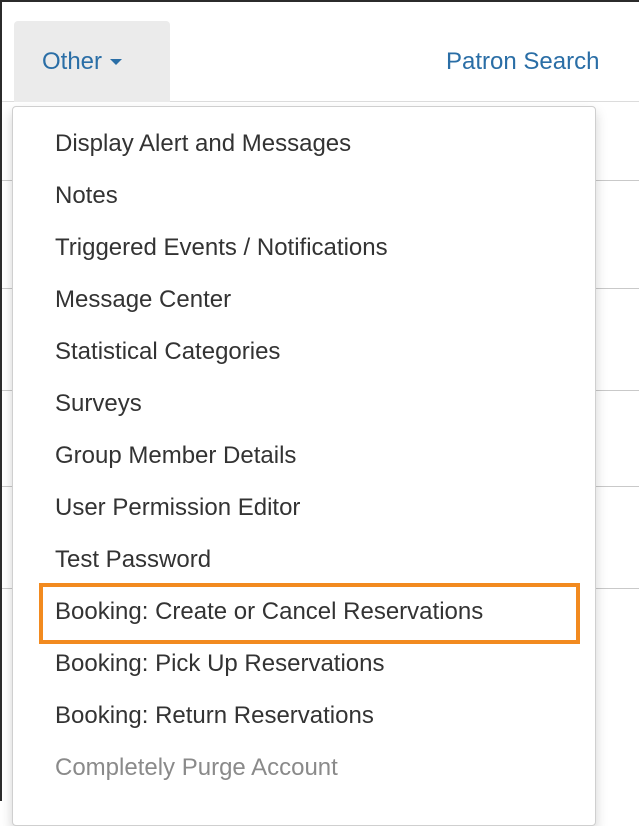 The height and width of the screenshot is (826, 639). Describe the element at coordinates (203, 144) in the screenshot. I see `menu-item-display-alert-and-messages: Display Alert and Messages` at that location.